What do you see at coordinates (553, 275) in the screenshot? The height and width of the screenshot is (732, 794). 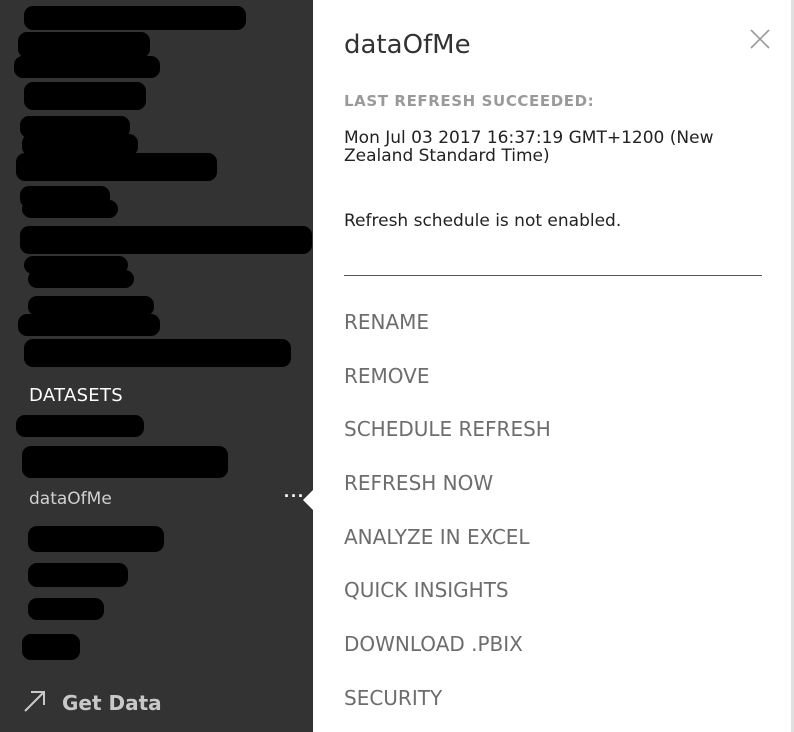 I see `divider` at bounding box center [553, 275].